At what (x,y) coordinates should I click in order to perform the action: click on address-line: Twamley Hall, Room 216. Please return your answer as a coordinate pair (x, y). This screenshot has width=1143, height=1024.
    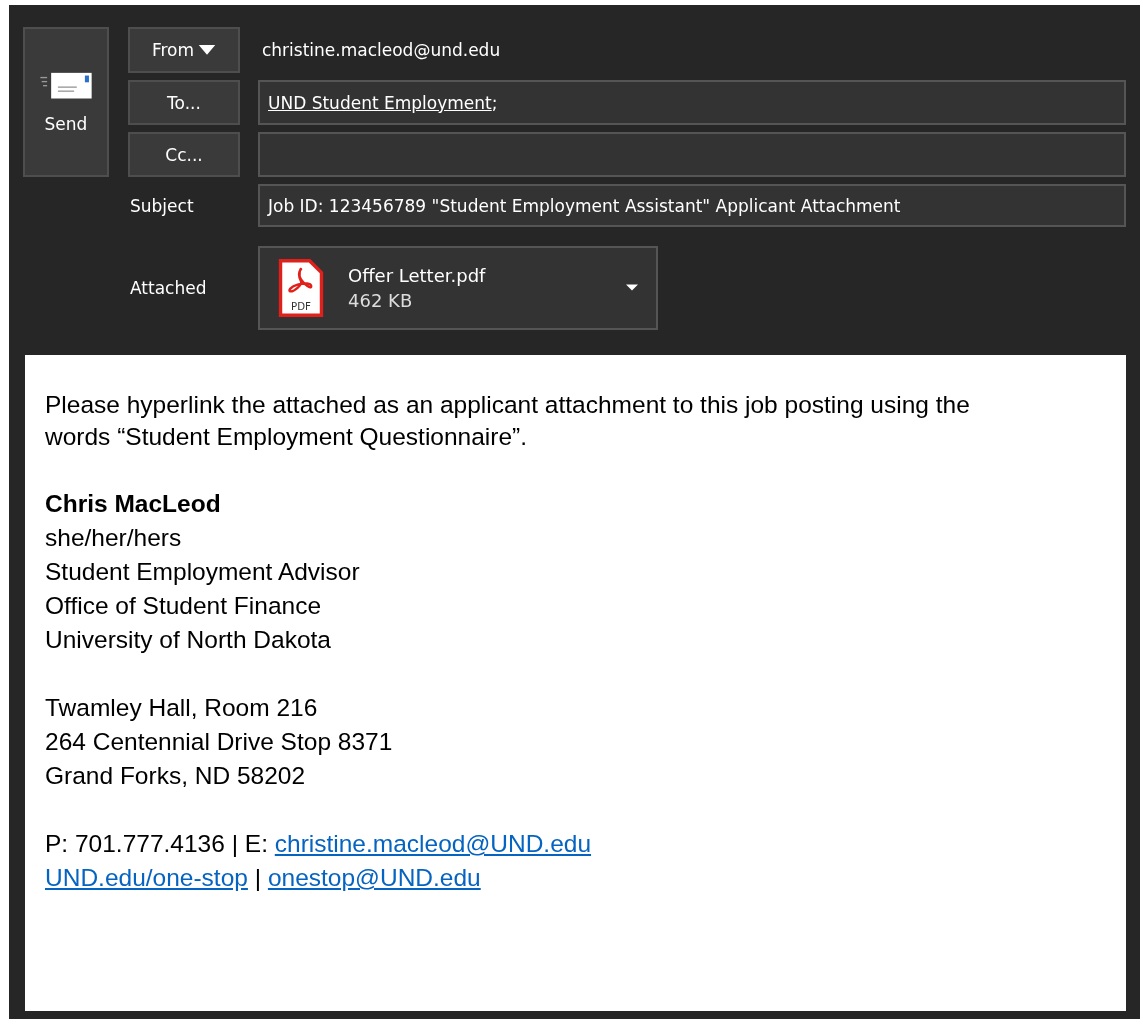
    Looking at the image, I should click on (181, 708).